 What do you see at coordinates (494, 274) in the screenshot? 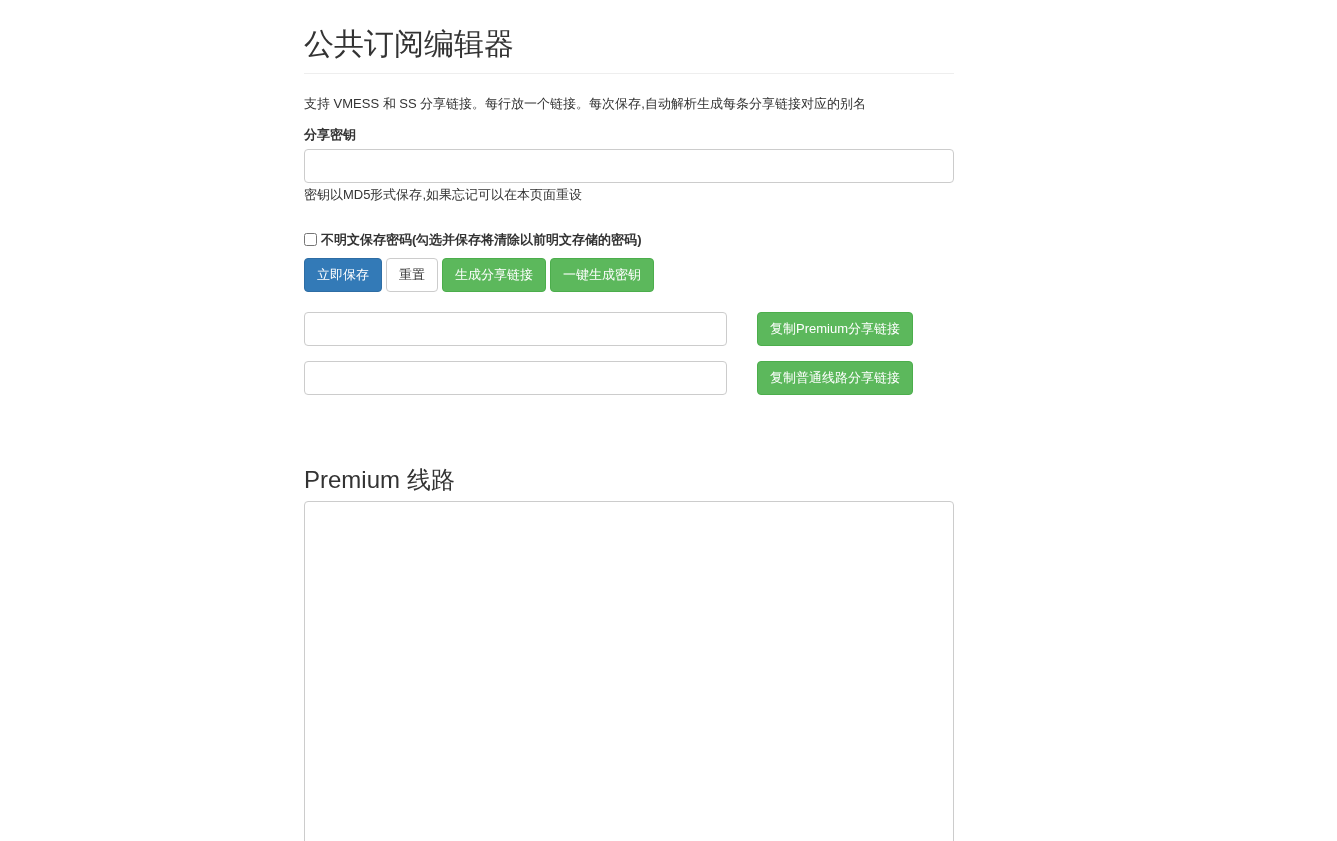
I see `action-button: 生成分享链接` at bounding box center [494, 274].